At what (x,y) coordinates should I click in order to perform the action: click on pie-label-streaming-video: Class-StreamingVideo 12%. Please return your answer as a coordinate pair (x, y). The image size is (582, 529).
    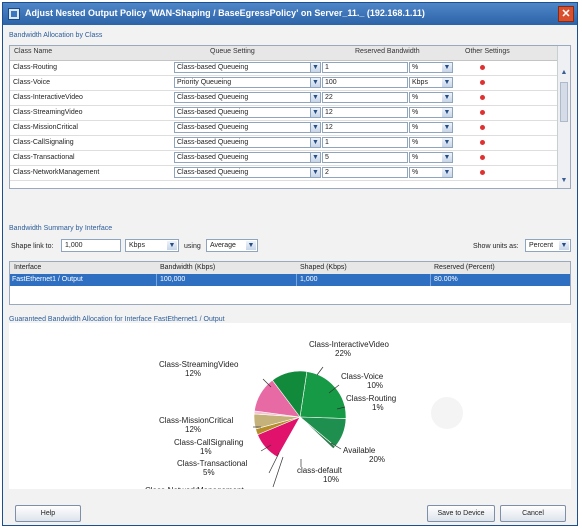
    Looking at the image, I should click on (199, 369).